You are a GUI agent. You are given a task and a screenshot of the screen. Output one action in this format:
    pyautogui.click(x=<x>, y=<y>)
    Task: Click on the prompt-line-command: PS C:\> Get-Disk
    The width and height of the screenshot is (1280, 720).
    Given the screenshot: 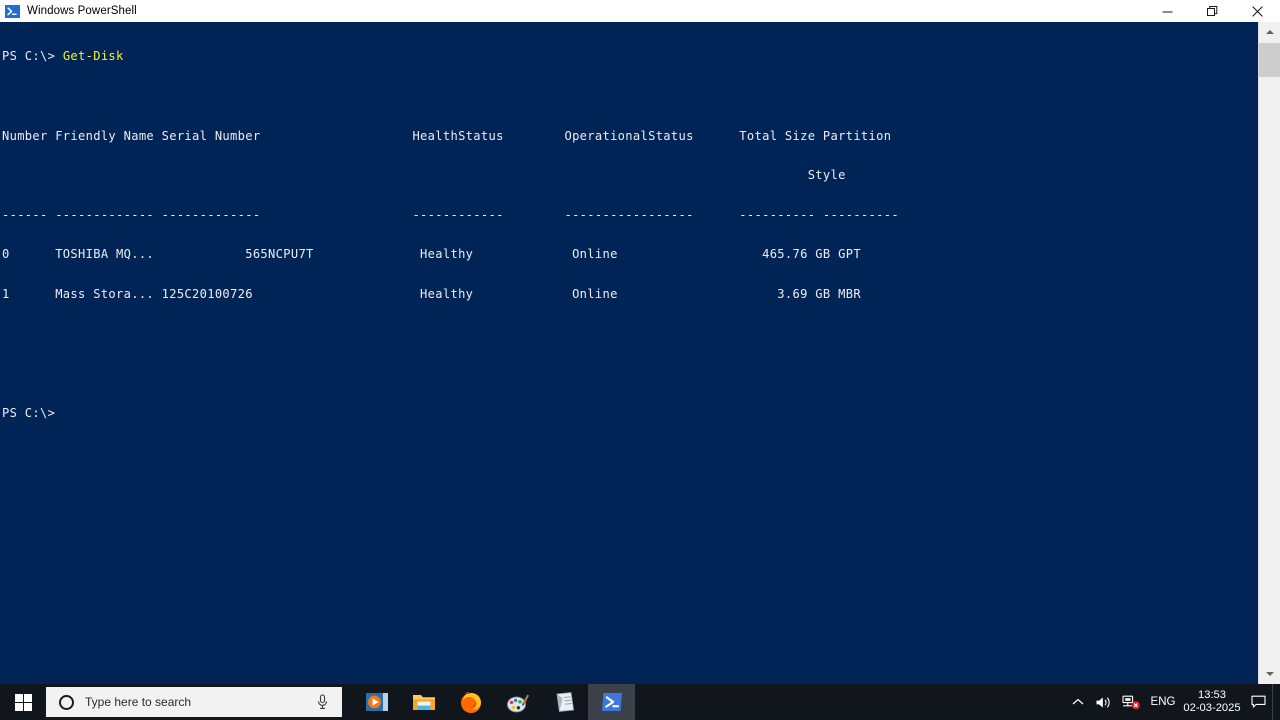 What is the action you would take?
    pyautogui.click(x=630, y=56)
    